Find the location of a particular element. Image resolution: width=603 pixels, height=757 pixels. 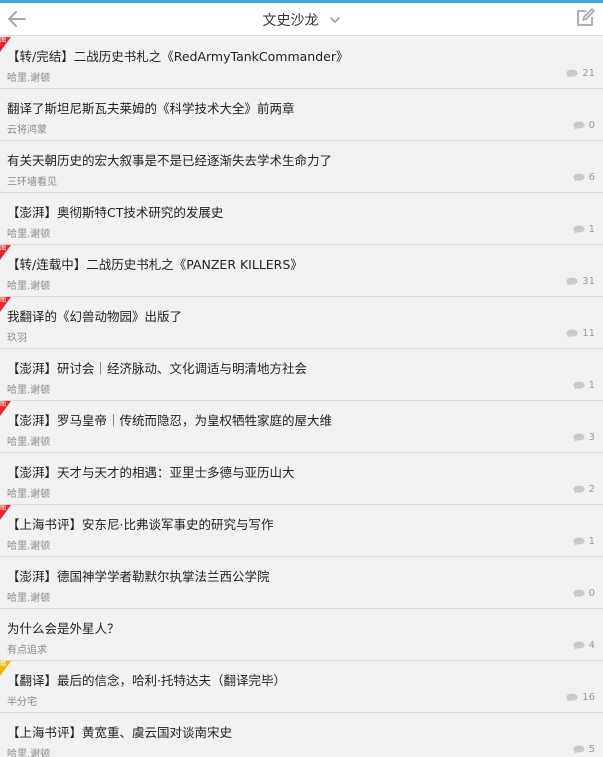

thread-row: 【澎湃】天才与天才的相遇：亚里士多德与亚历山大哈里.谢顿 2 is located at coordinates (301, 479).